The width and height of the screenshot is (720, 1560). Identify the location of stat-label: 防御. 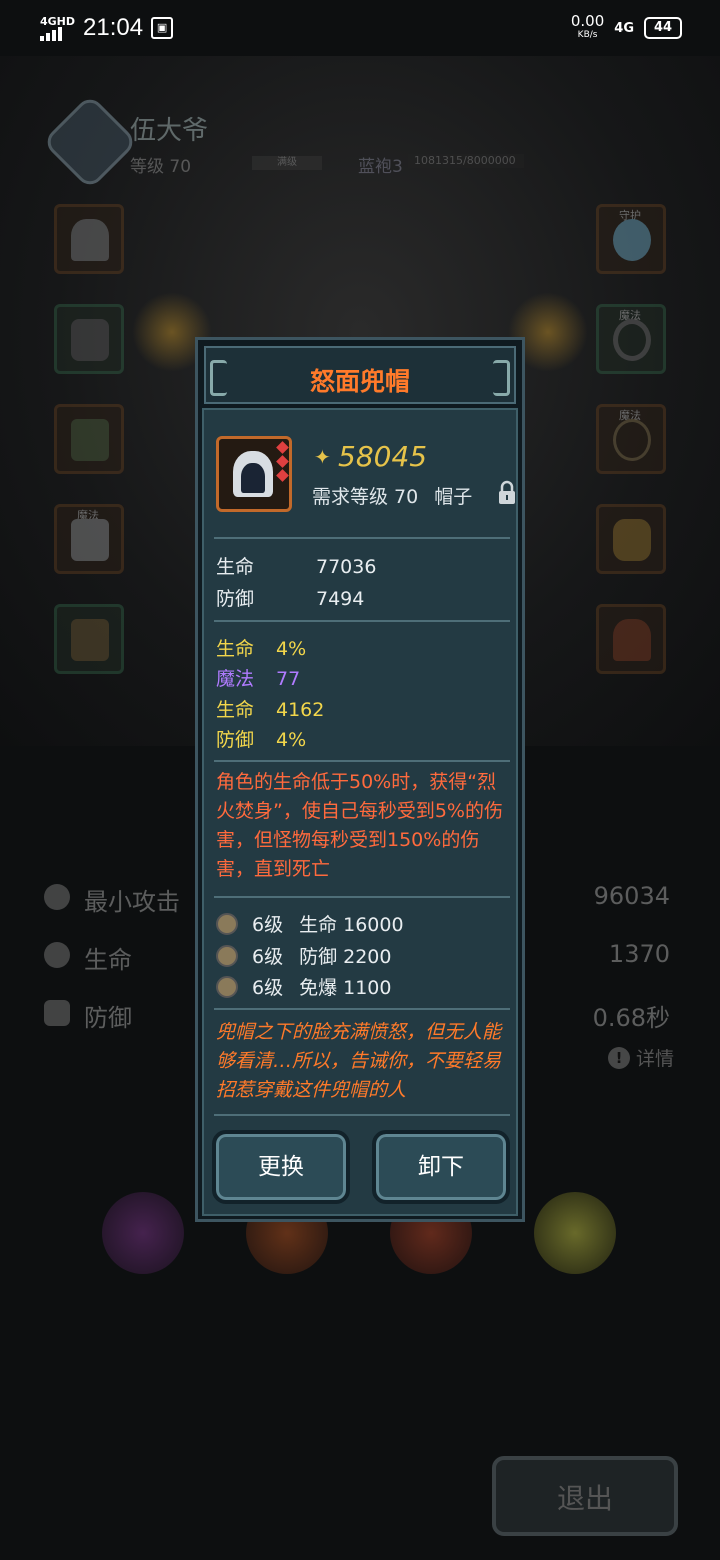
(108, 1018).